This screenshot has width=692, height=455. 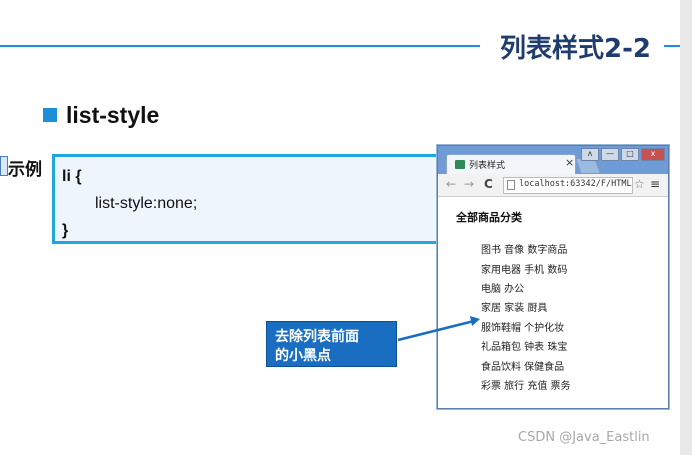 What do you see at coordinates (438, 329) in the screenshot?
I see `callout-arrow-icon` at bounding box center [438, 329].